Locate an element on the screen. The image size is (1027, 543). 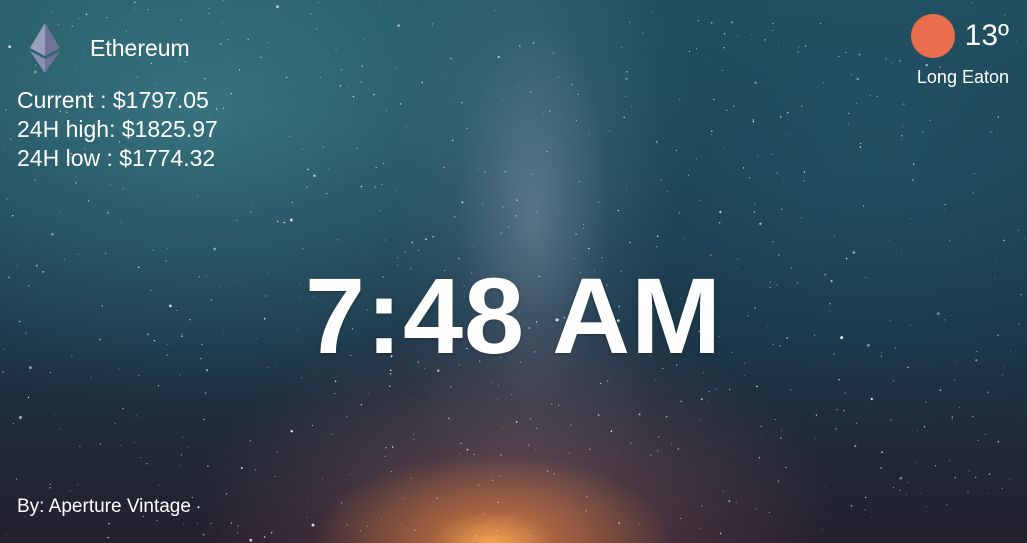
weather-location: Long Eaton is located at coordinates (962, 77).